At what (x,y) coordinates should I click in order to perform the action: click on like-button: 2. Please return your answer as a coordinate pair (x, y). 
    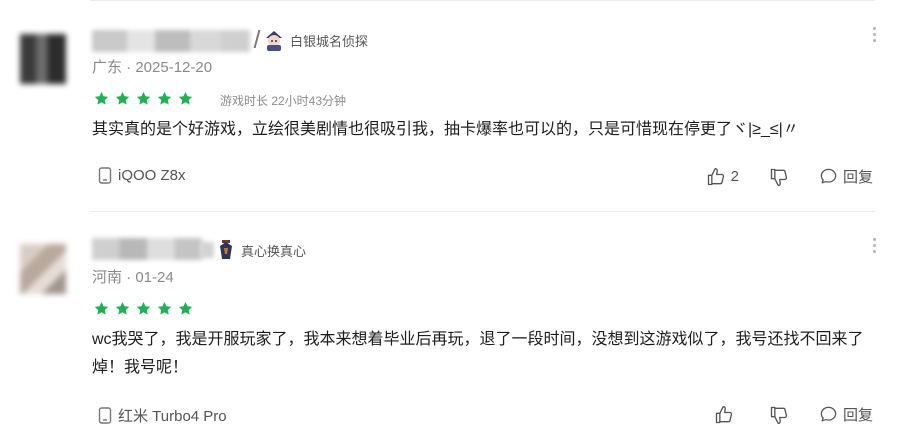
    Looking at the image, I should click on (722, 177).